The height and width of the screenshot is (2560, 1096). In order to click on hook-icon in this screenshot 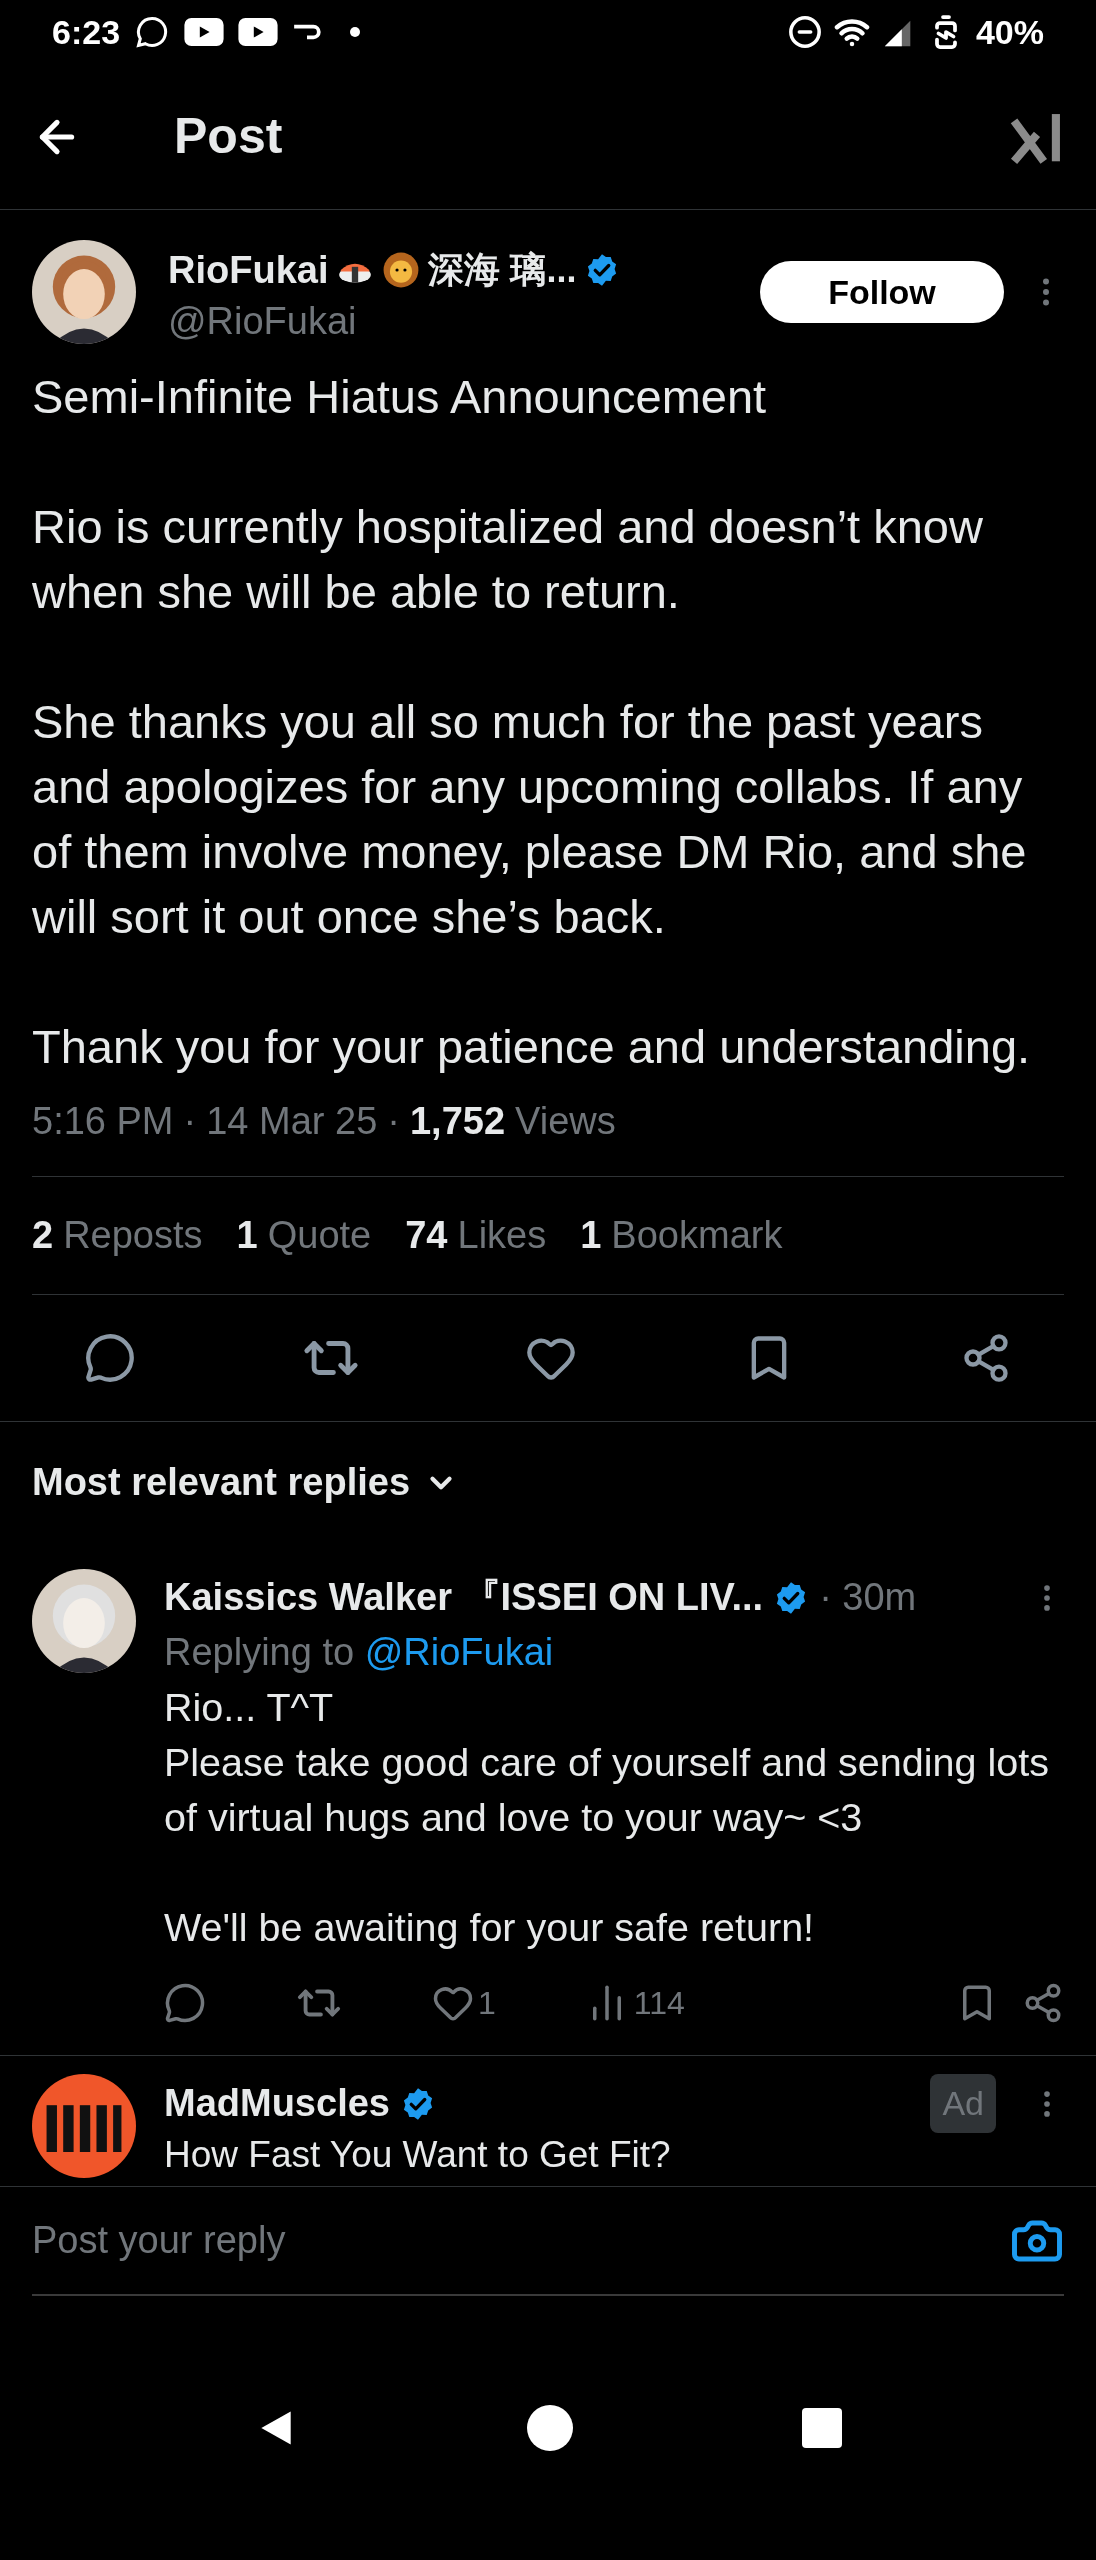, I will do `click(307, 32)`.